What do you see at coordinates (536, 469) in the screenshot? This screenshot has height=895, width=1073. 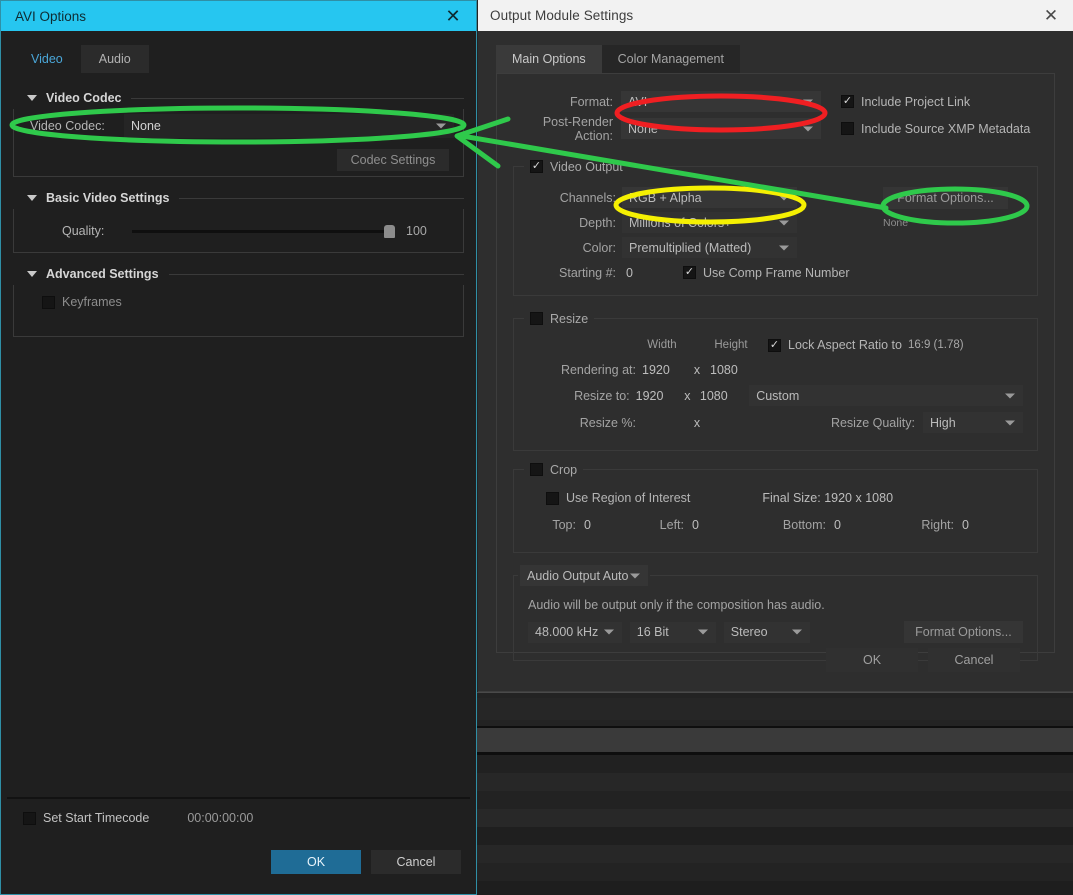 I see `crop-checkbox: ✓` at bounding box center [536, 469].